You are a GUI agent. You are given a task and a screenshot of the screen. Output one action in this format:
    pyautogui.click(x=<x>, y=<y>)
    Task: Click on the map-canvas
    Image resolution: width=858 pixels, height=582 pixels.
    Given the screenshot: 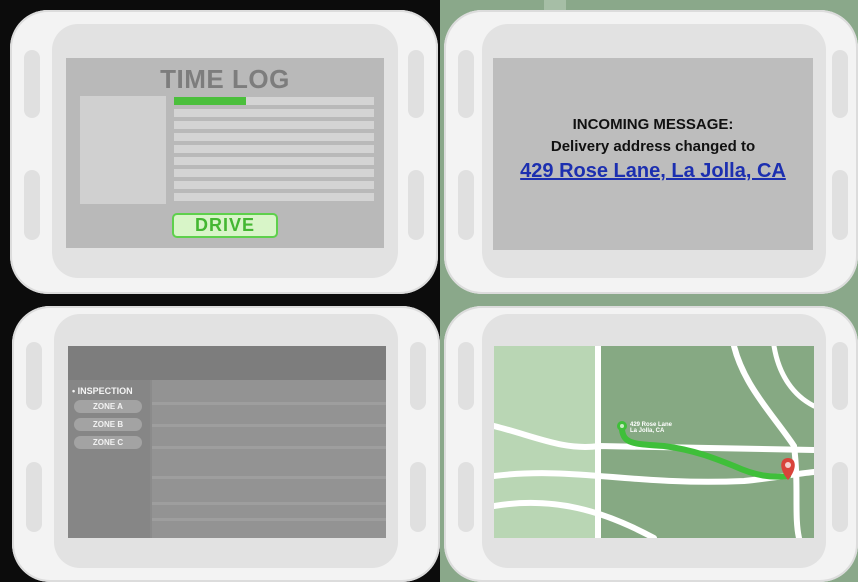 What is the action you would take?
    pyautogui.click(x=654, y=442)
    